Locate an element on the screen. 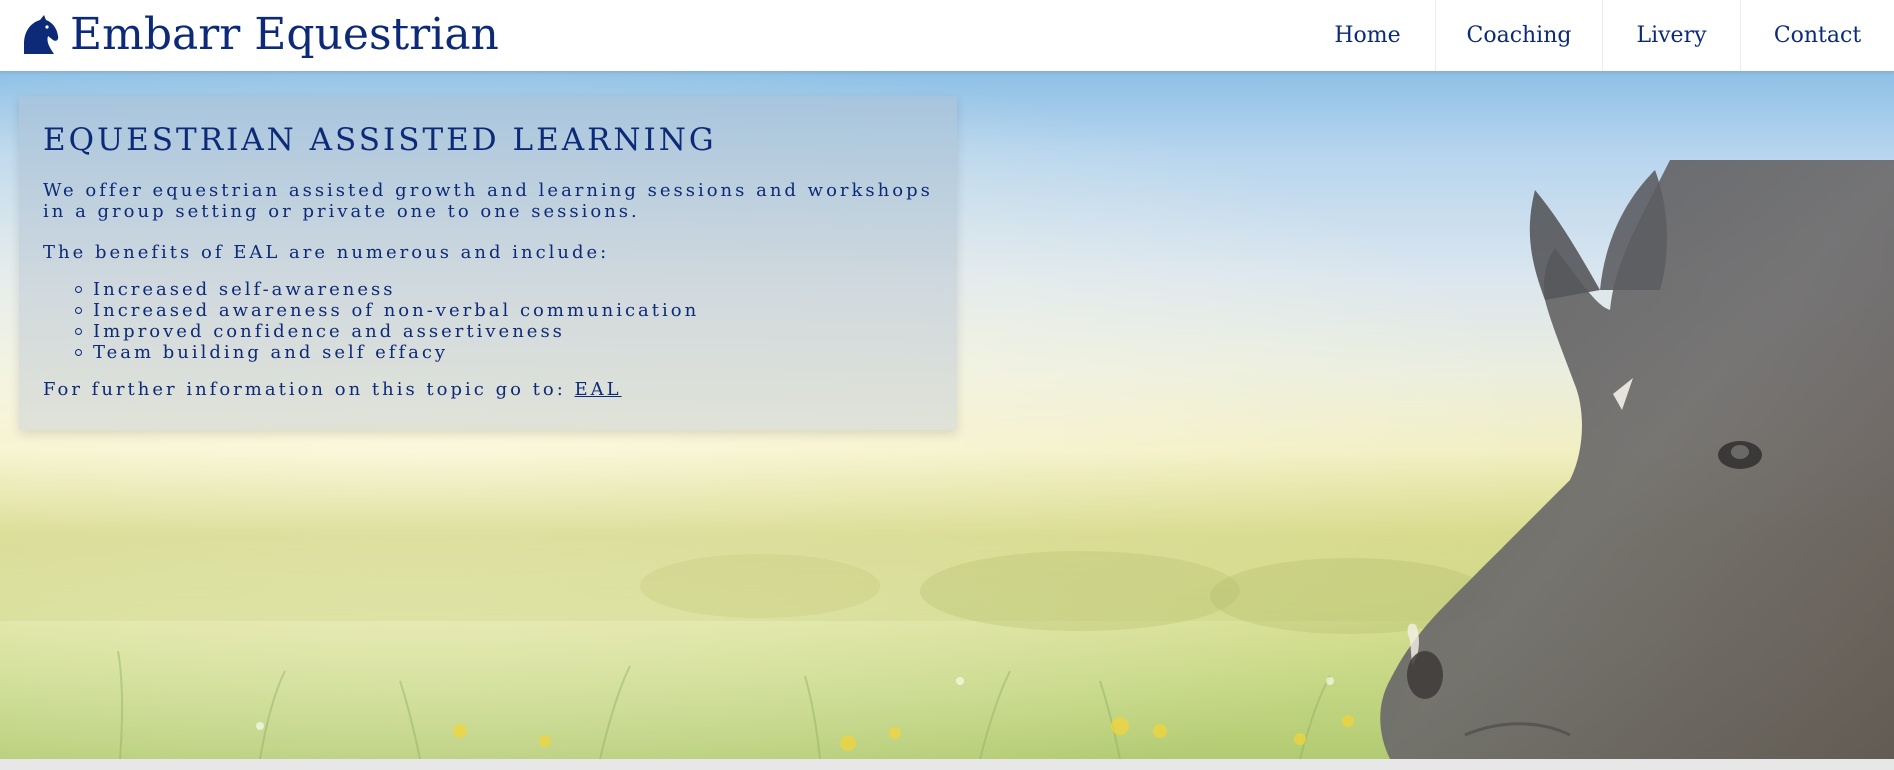 This screenshot has height=770, width=1894. benefit-text: Improved confidence and assertiveness is located at coordinates (329, 331).